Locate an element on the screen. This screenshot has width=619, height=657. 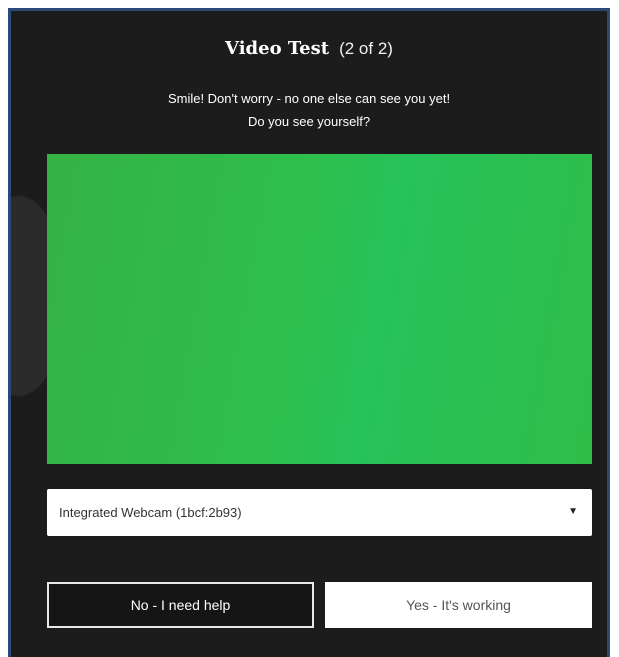
dialog-header: Video Test (2 of 2) is located at coordinates (309, 48).